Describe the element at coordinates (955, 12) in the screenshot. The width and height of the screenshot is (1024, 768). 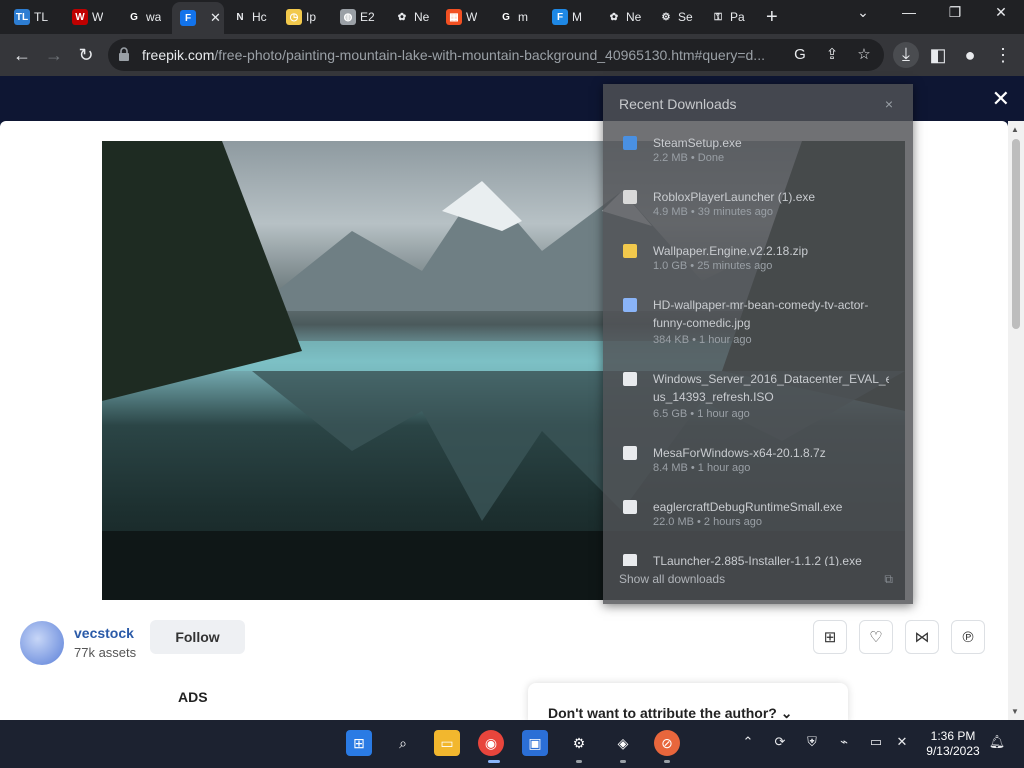
I see `restore-button: ❐` at that location.